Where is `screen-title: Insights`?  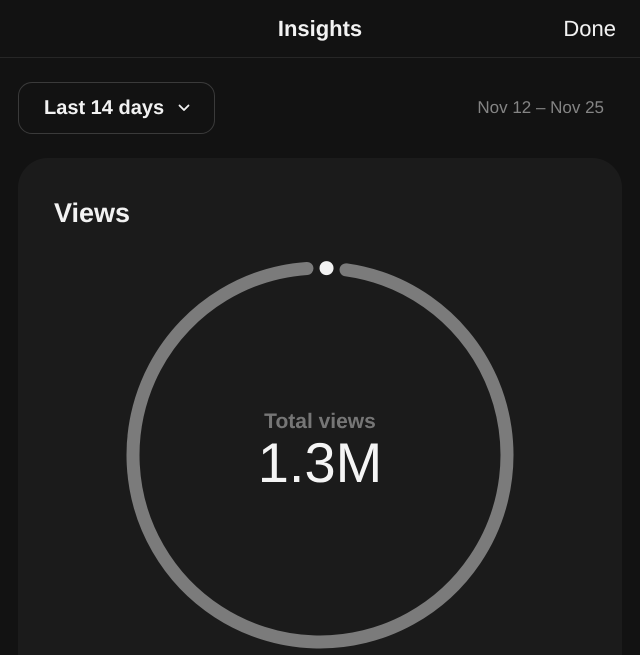 screen-title: Insights is located at coordinates (320, 29).